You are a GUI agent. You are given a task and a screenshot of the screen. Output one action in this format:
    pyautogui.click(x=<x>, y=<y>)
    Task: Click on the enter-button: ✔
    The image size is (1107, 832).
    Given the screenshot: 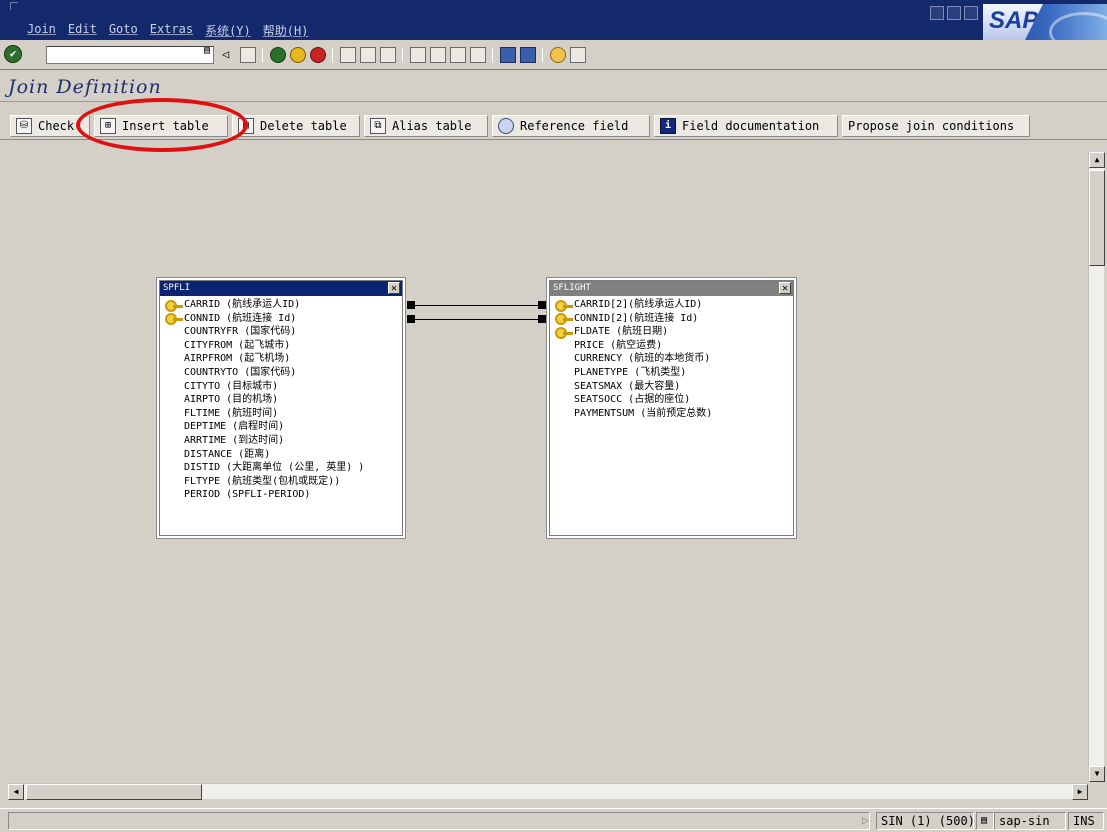 What is the action you would take?
    pyautogui.click(x=13, y=54)
    